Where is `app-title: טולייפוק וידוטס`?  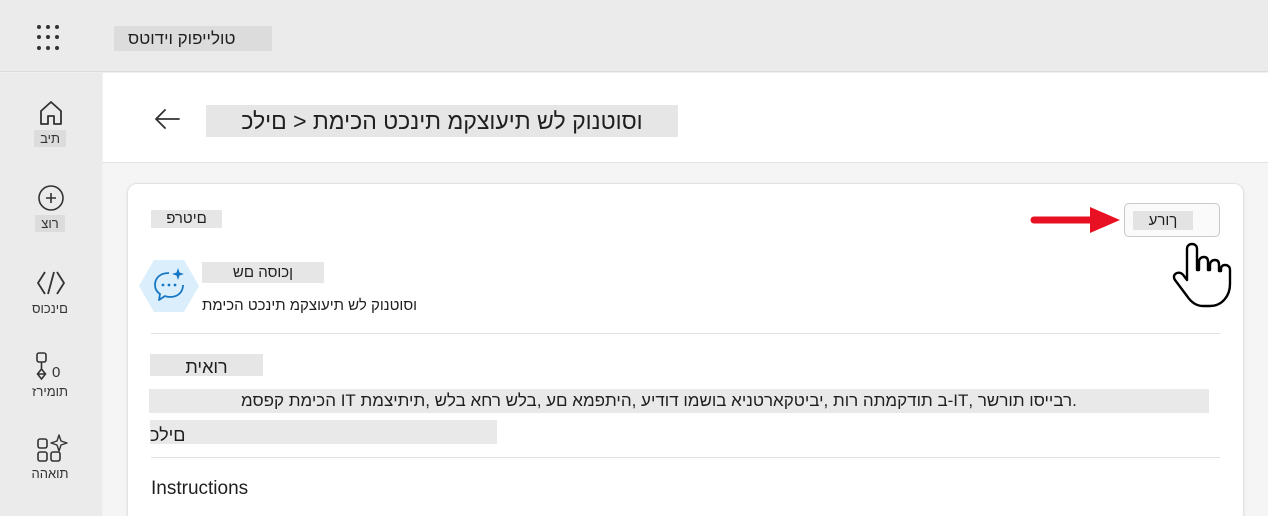
app-title: טולייפוק וידוטס is located at coordinates (193, 38).